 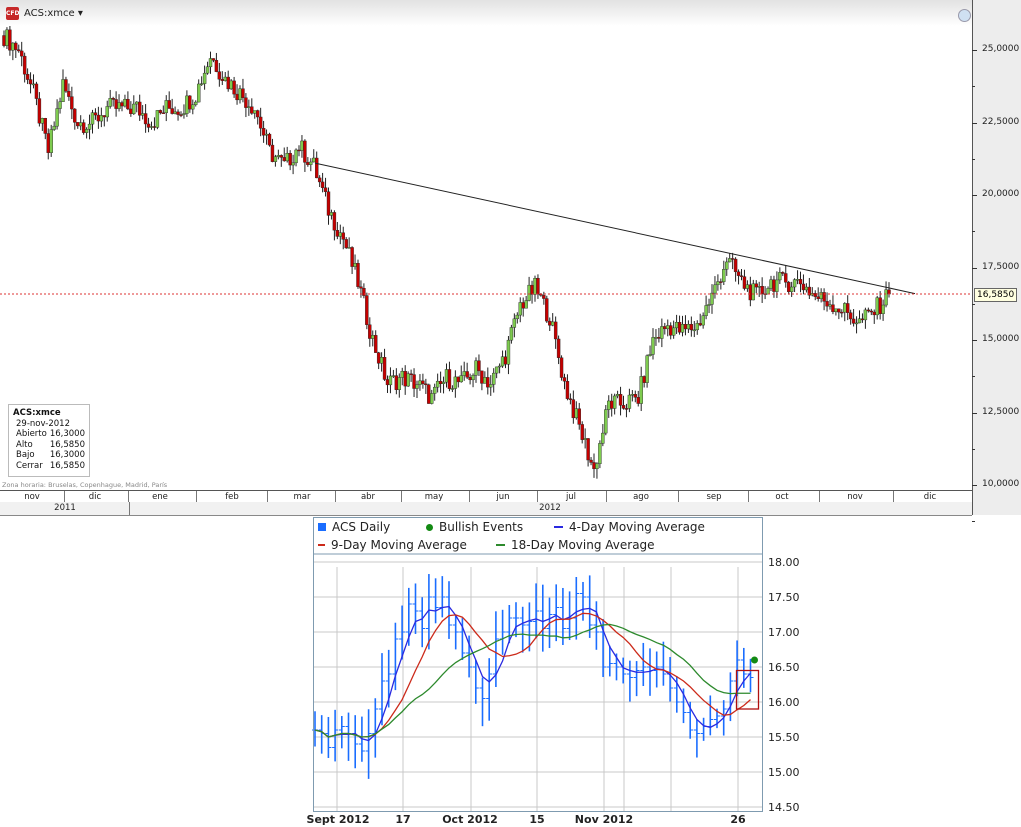 What do you see at coordinates (583, 545) in the screenshot?
I see `legend-label: 18-Day Moving Average` at bounding box center [583, 545].